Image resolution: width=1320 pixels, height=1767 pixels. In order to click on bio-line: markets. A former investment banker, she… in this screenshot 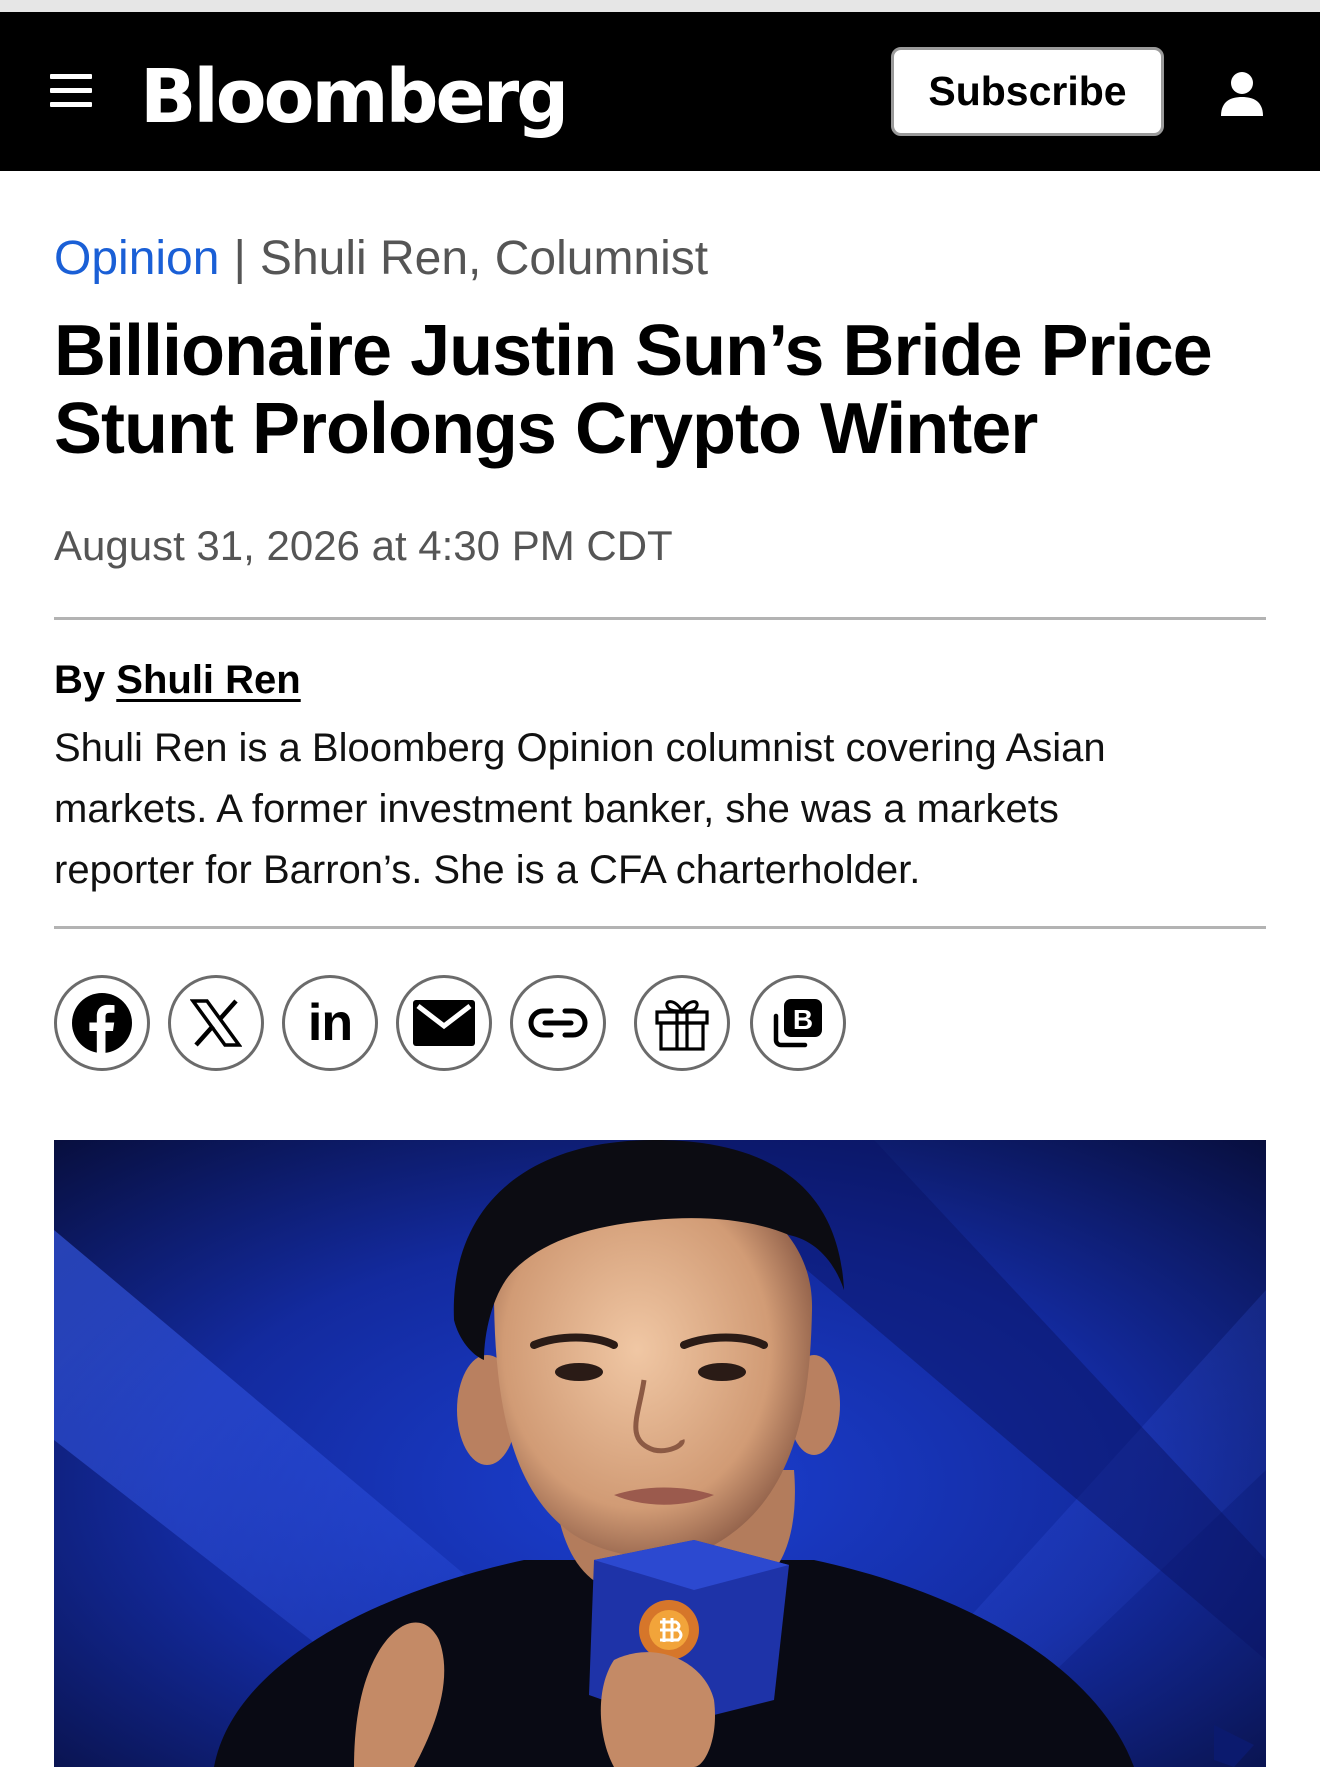, I will do `click(556, 809)`.